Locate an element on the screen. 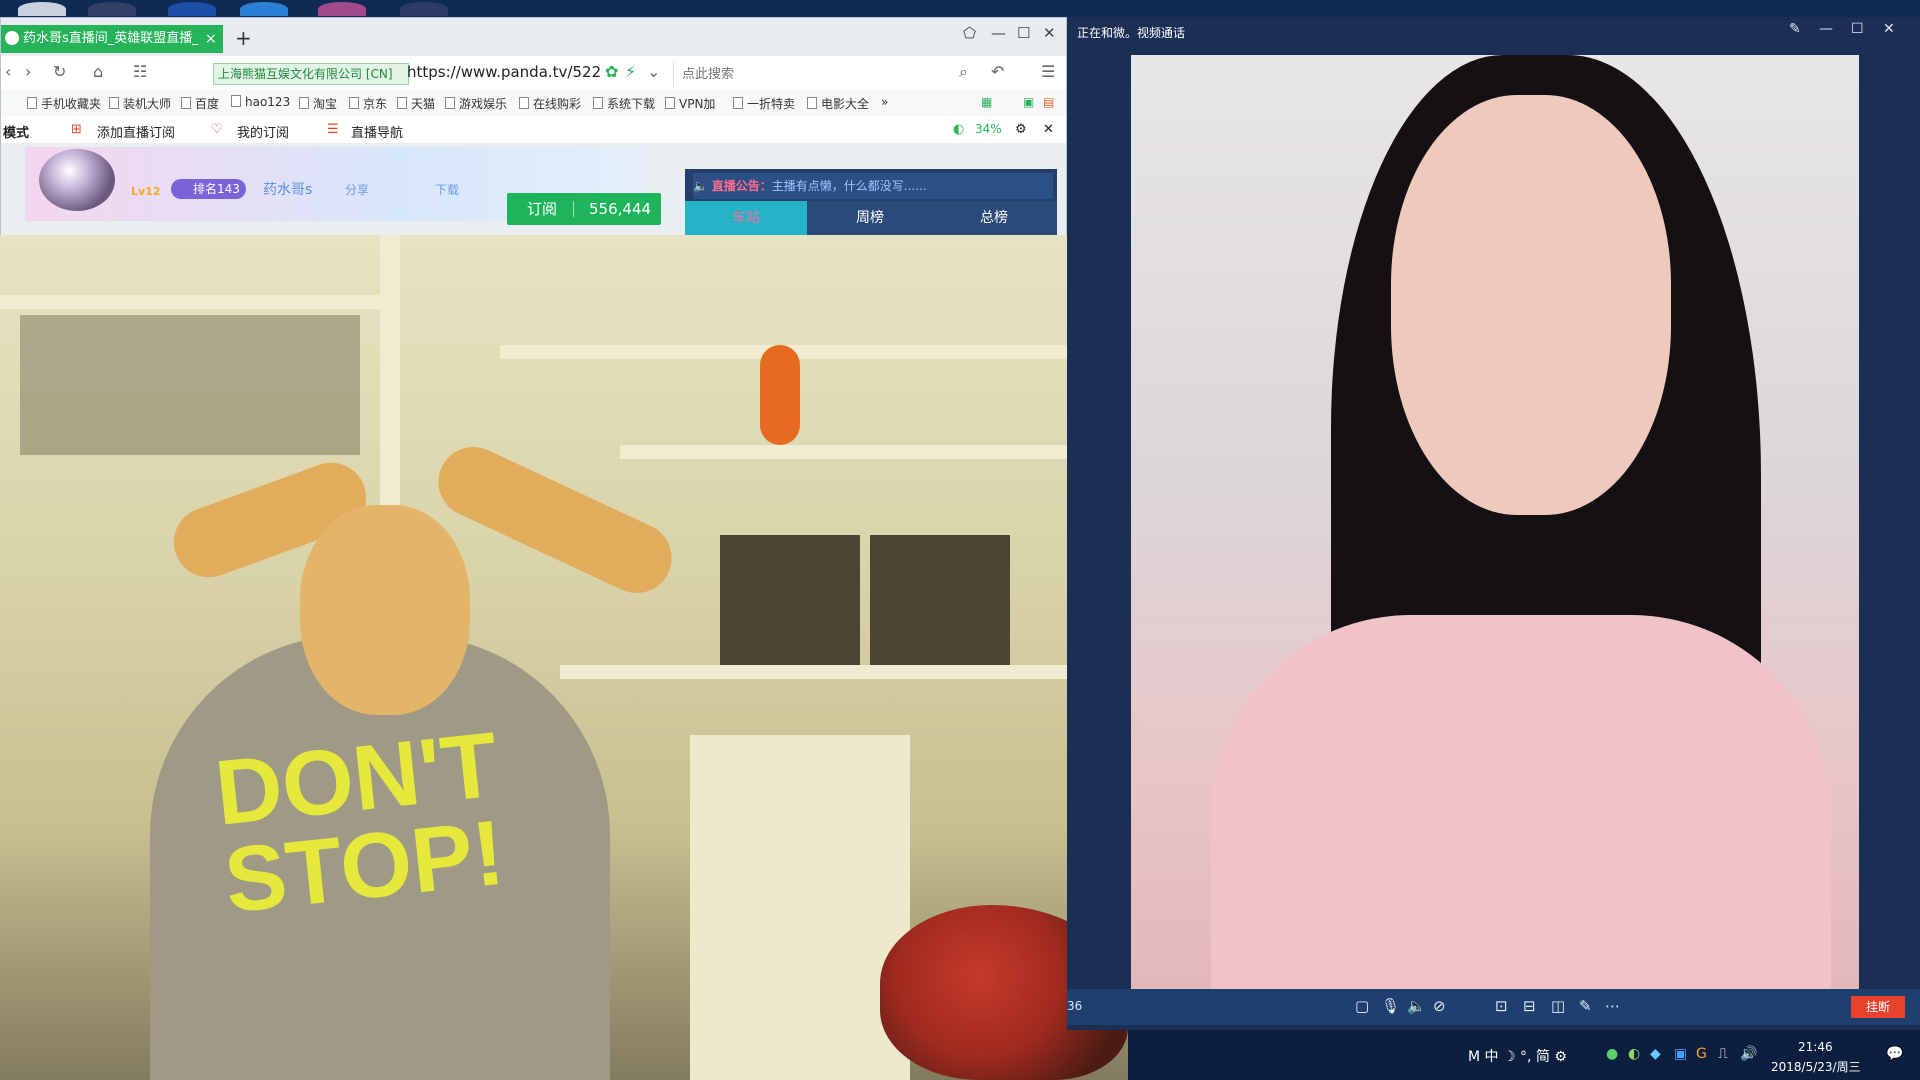 The width and height of the screenshot is (1920, 1080). screenshot-icon: ⊡ is located at coordinates (1501, 1006).